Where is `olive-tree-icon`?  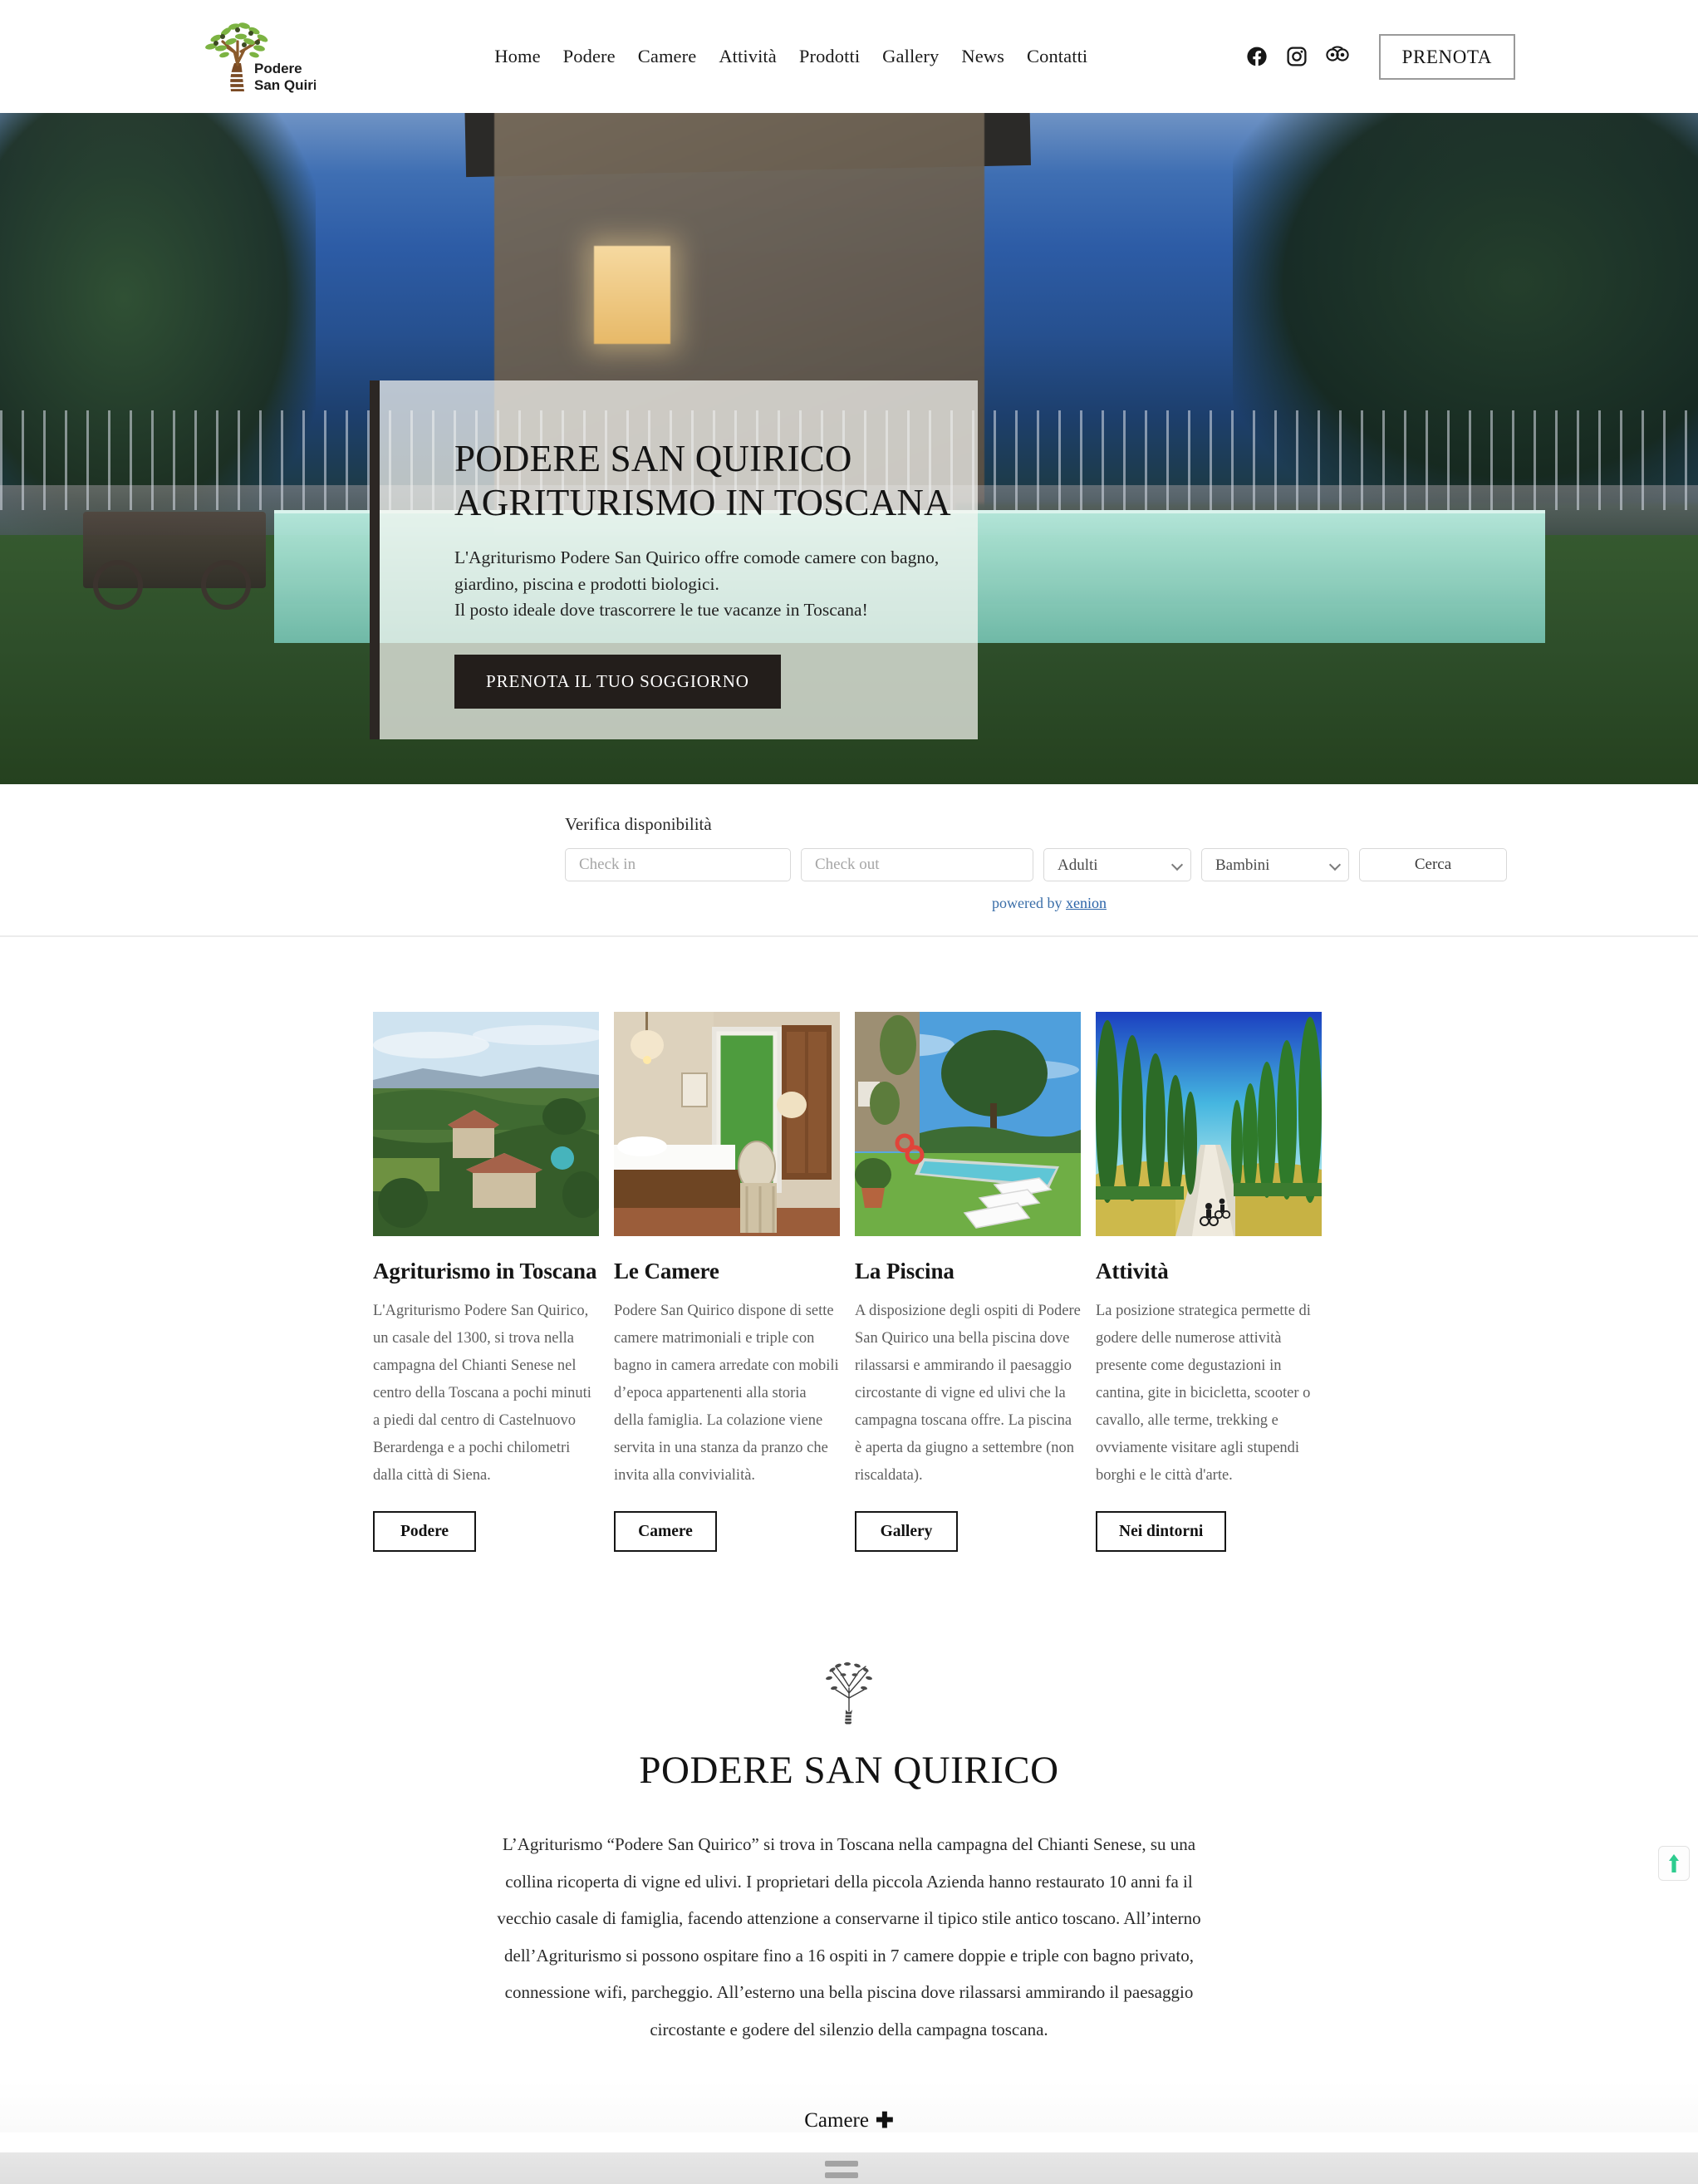 olive-tree-icon is located at coordinates (849, 1693).